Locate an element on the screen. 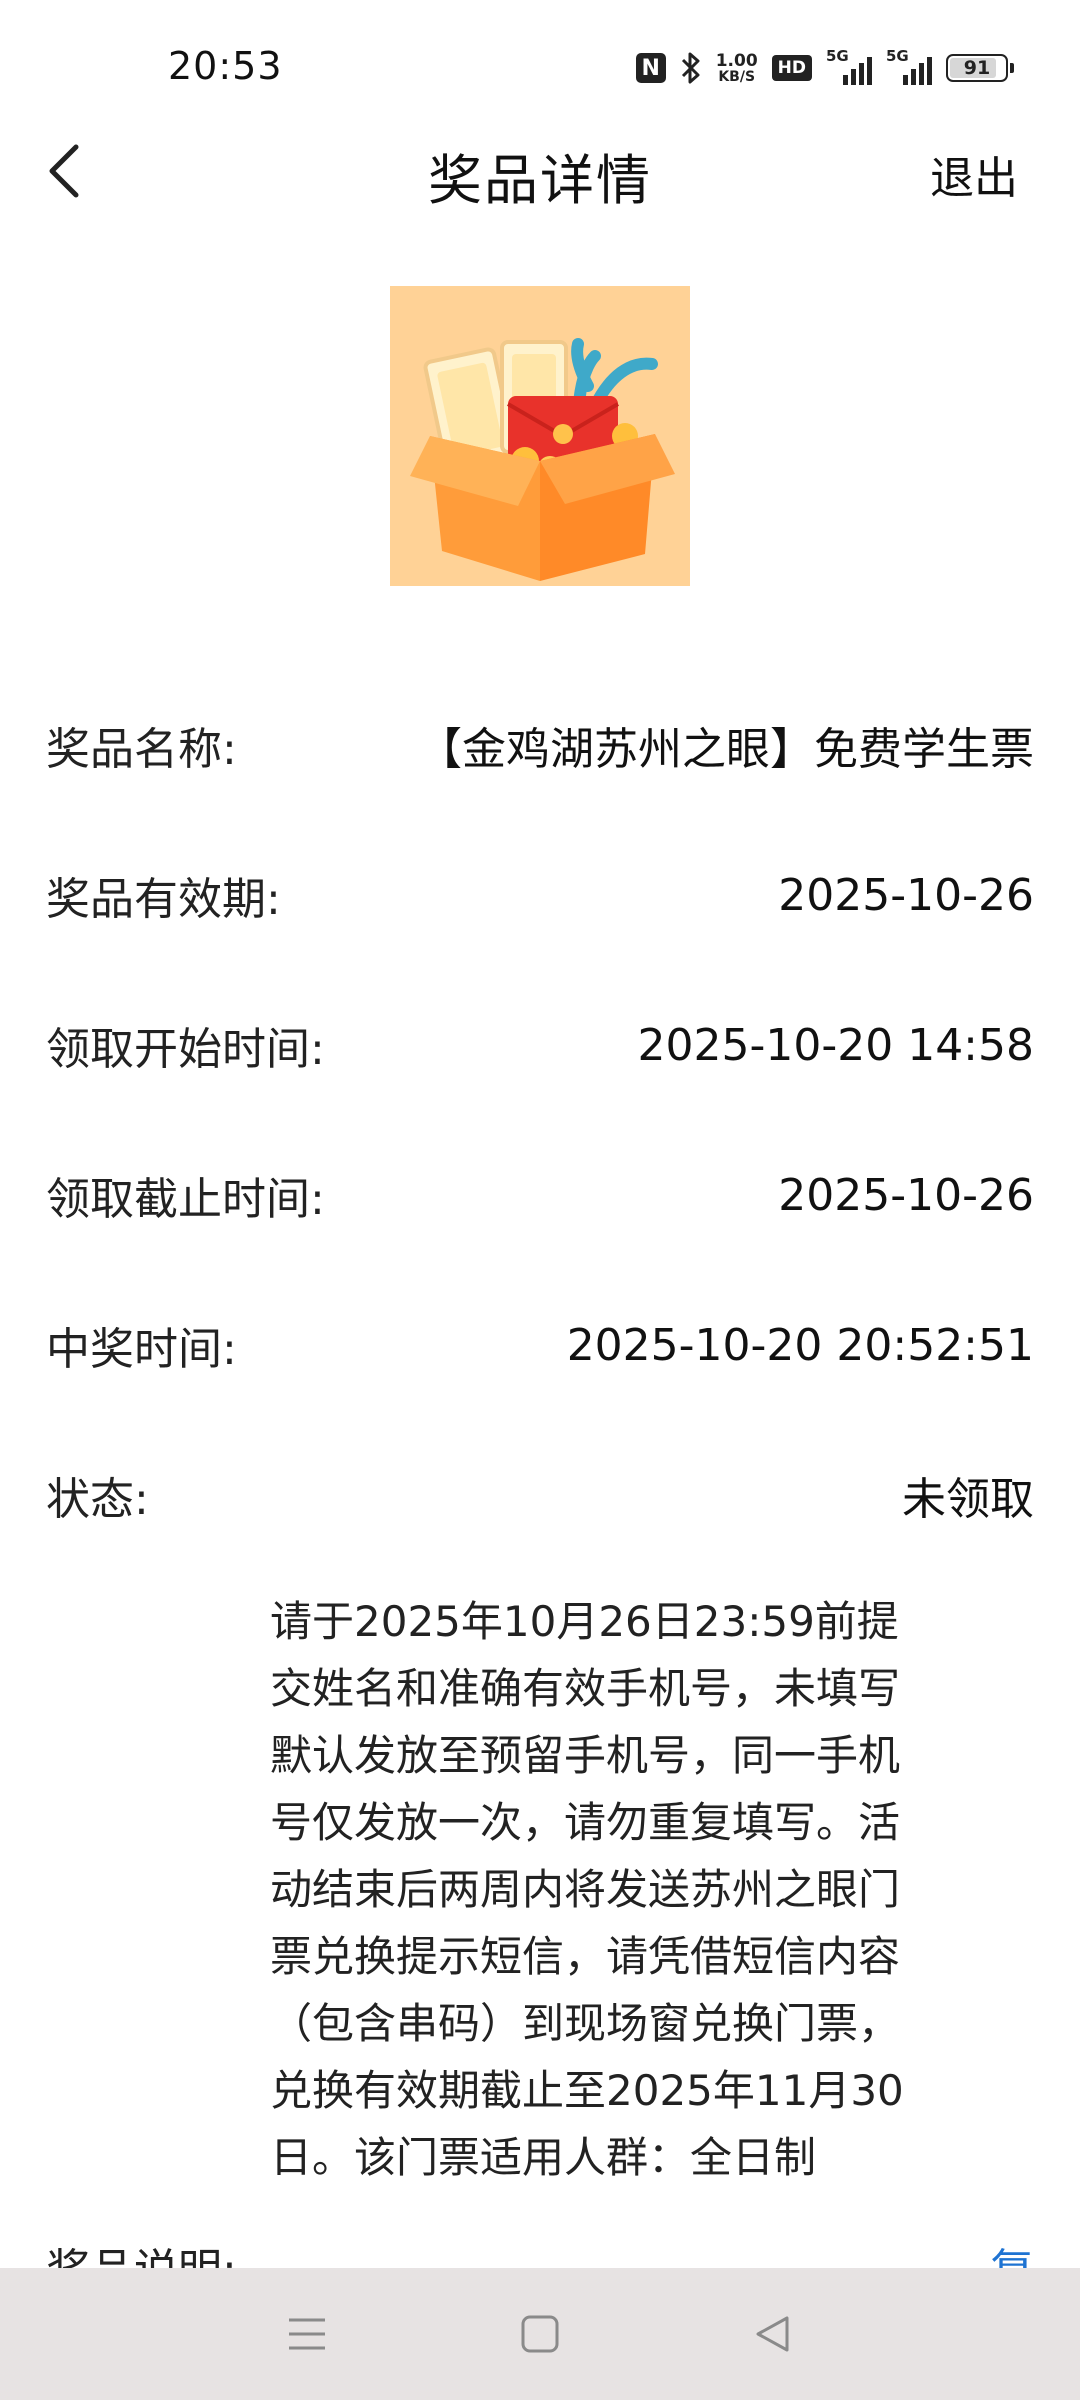 Image resolution: width=1080 pixels, height=2400 pixels. menu-icon is located at coordinates (306, 2334).